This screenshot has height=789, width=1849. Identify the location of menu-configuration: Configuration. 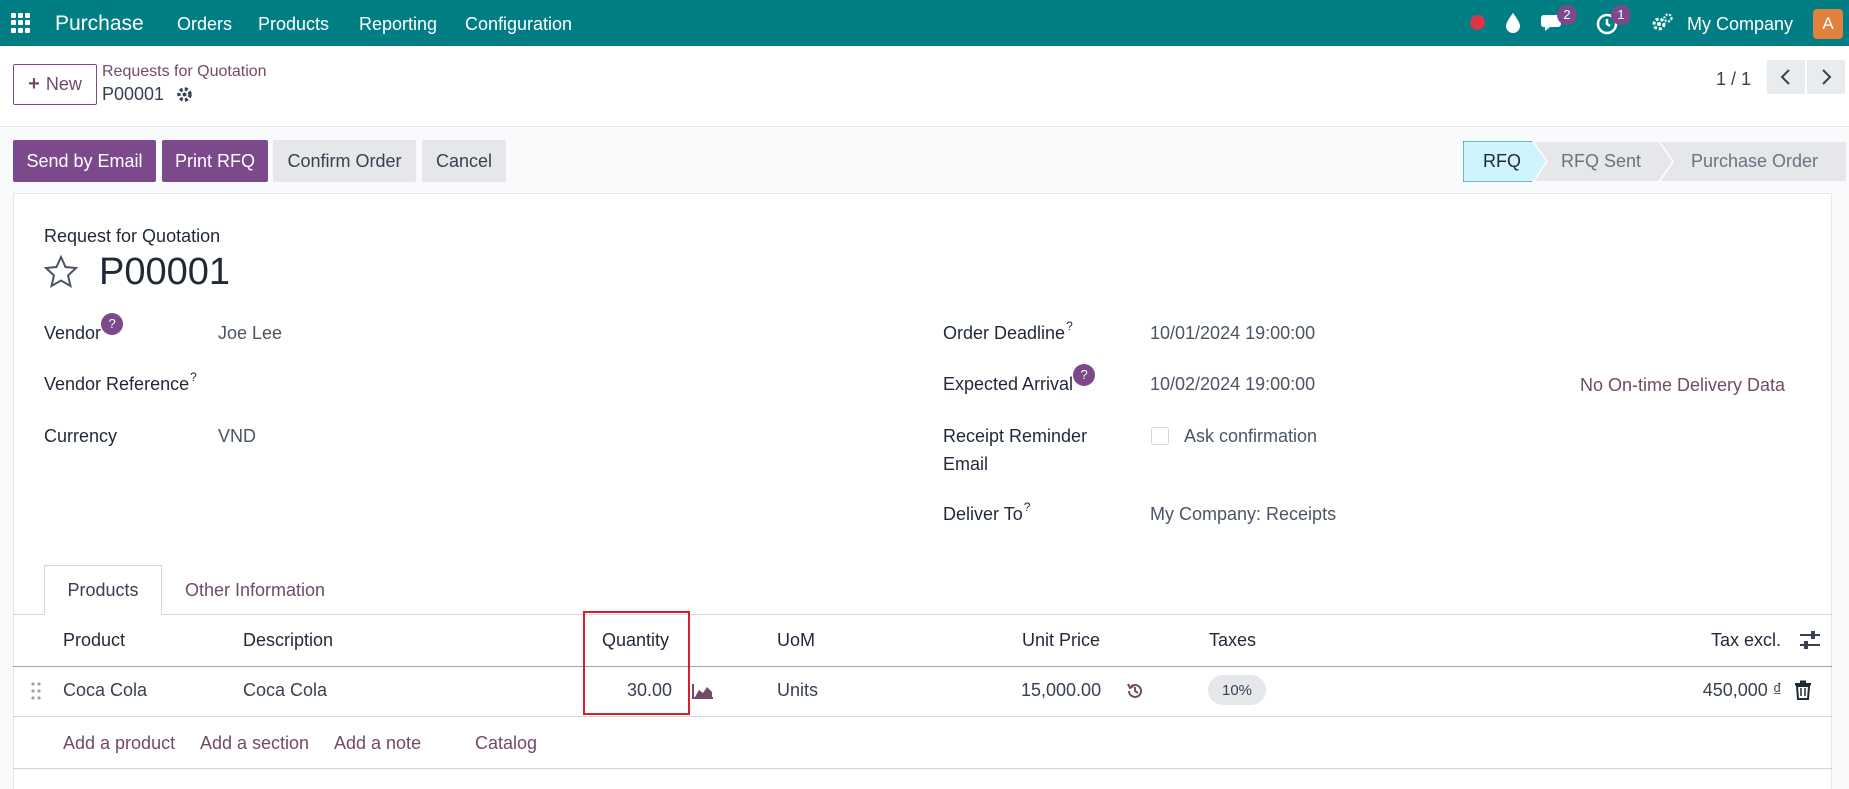
(518, 24).